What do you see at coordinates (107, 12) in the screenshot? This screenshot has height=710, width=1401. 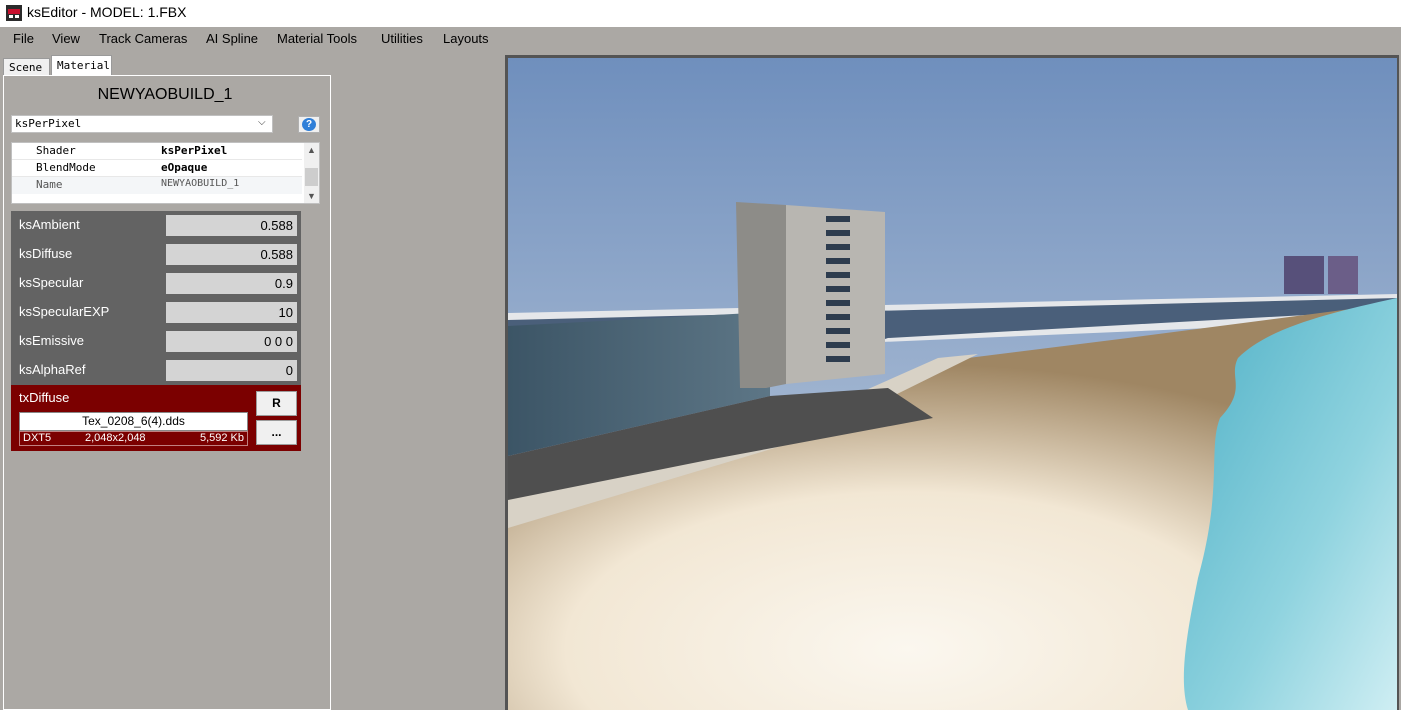 I see `window-title: ksEditor - MODEL: 1.FBX` at bounding box center [107, 12].